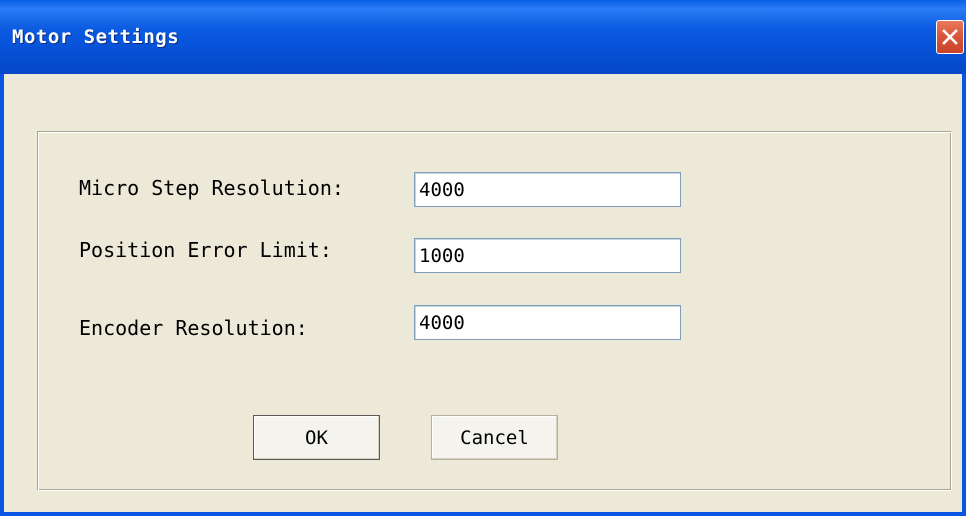 The image size is (966, 516). Describe the element at coordinates (193, 328) in the screenshot. I see `encoder-resolution-label: Encoder Resolution:` at that location.